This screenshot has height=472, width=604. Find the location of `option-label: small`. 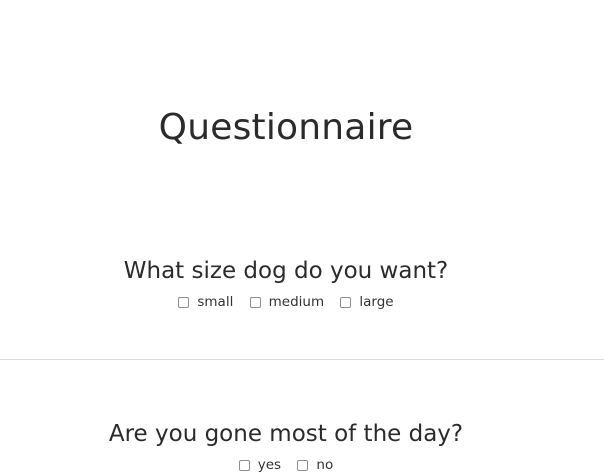

option-label: small is located at coordinates (215, 302).